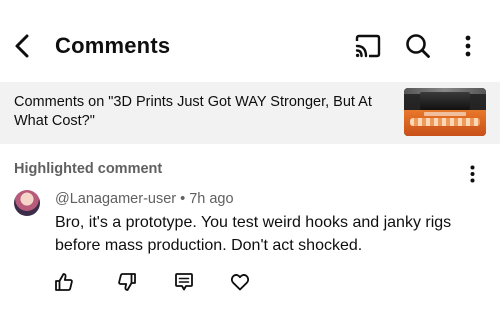 The height and width of the screenshot is (316, 500). I want to click on avatar, so click(27, 203).